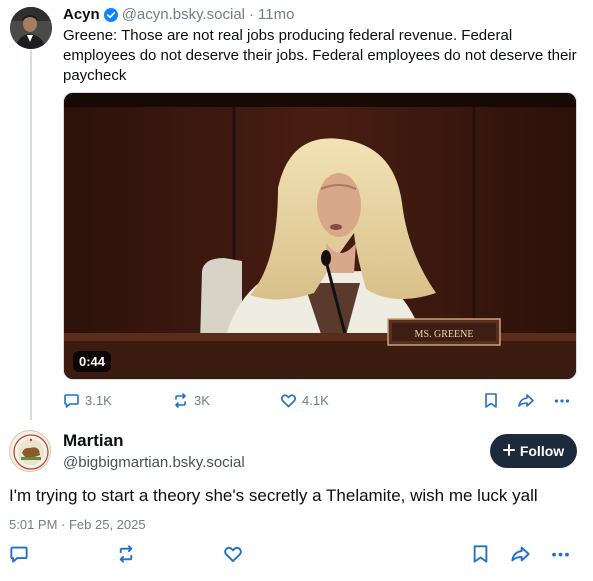  Describe the element at coordinates (276, 15) in the screenshot. I see `post-age: 11mo` at that location.